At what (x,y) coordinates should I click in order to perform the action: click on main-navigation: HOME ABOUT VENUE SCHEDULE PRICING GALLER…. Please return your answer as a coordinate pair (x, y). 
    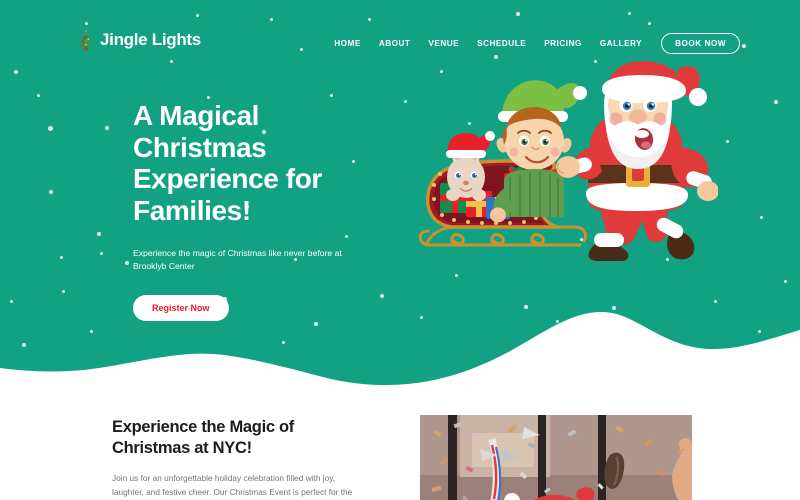
    Looking at the image, I should click on (532, 43).